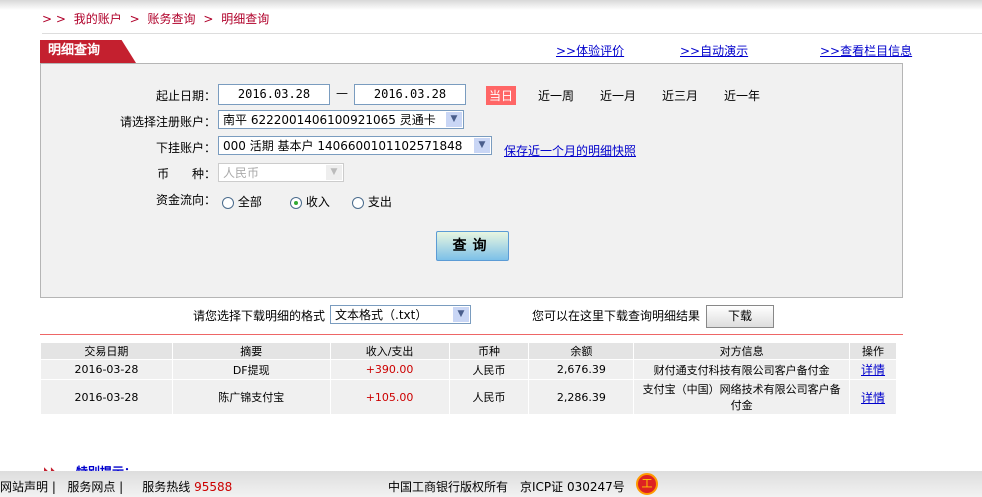  Describe the element at coordinates (742, 95) in the screenshot. I see `last-year-button: 近一年` at that location.